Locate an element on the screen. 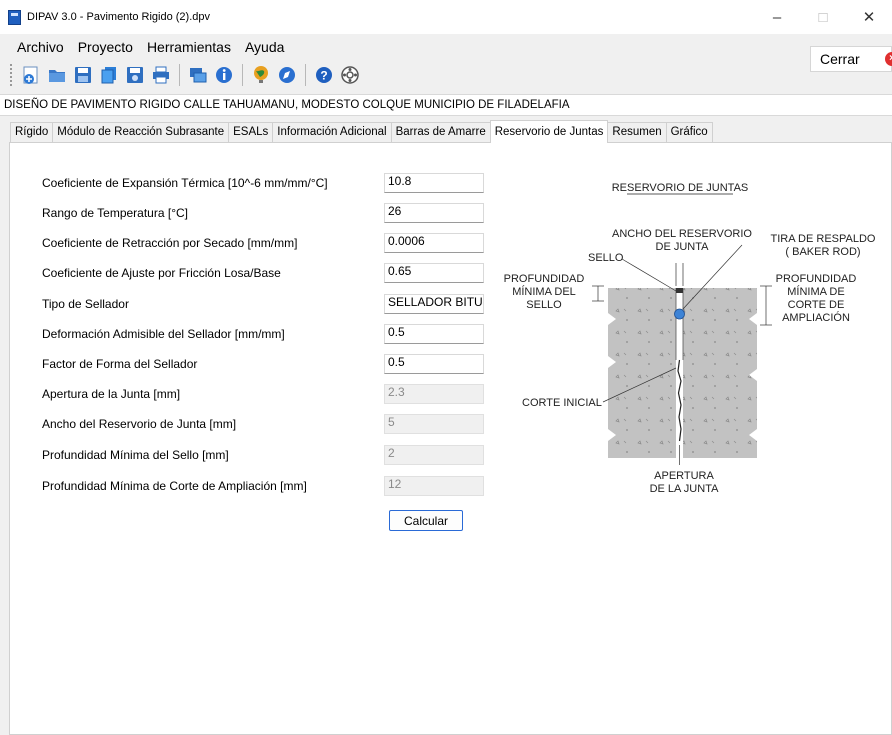 Image resolution: width=892 pixels, height=735 pixels. field-label: Factor de Forma del Sellador is located at coordinates (120, 364).